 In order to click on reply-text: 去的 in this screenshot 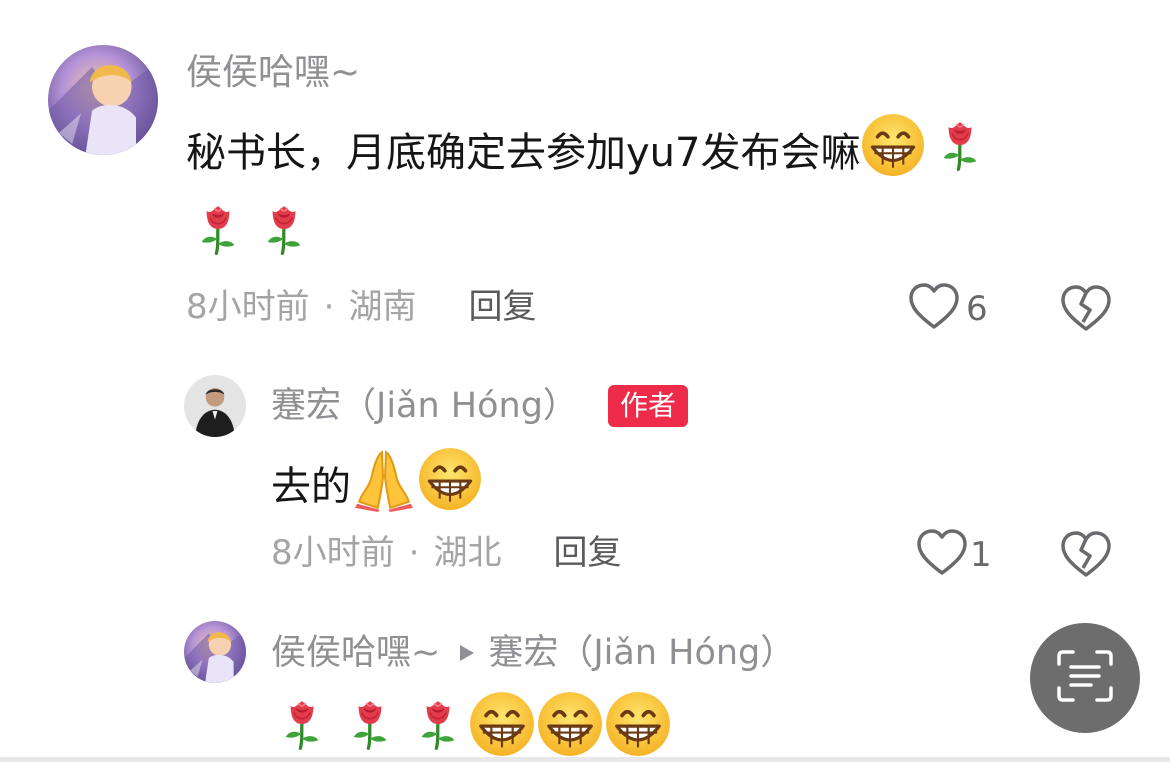, I will do `click(311, 487)`.